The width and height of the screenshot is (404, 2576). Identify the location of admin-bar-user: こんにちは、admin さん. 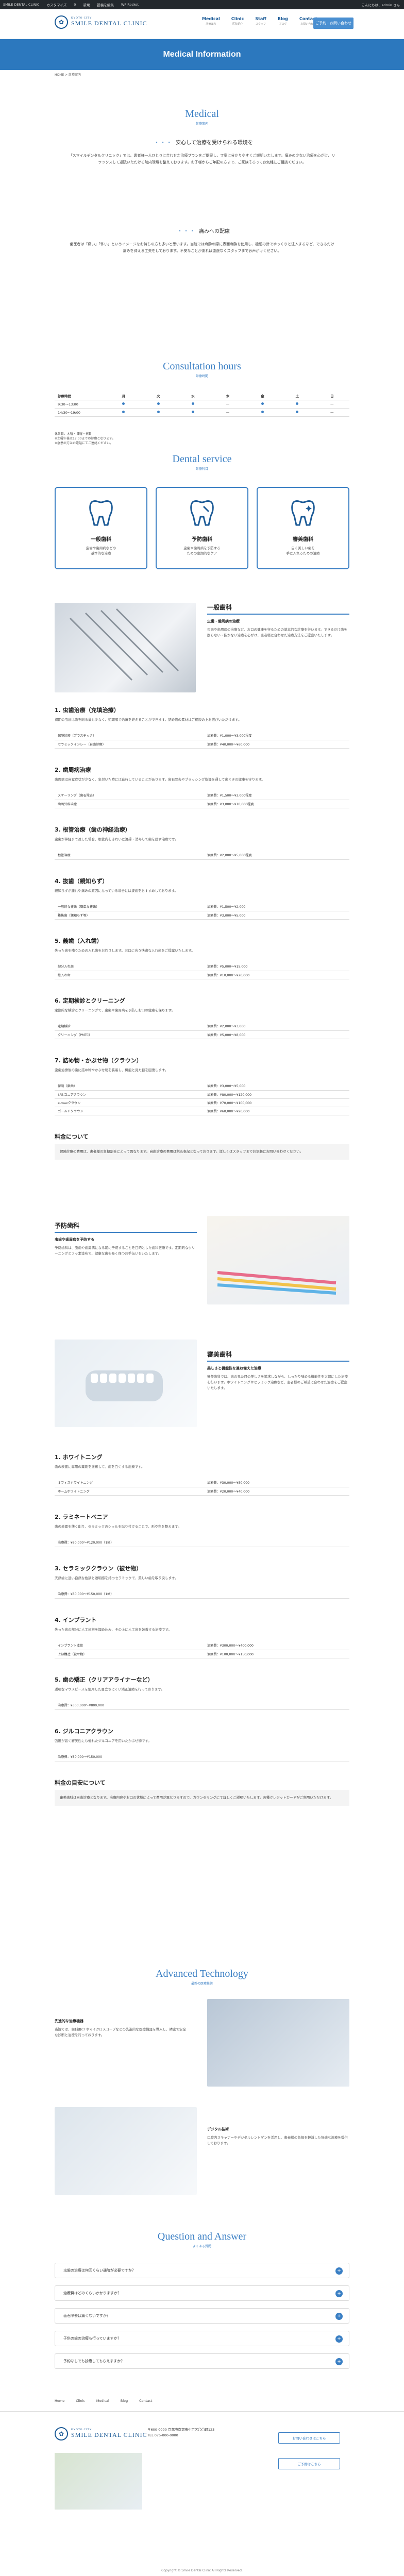
(383, 4).